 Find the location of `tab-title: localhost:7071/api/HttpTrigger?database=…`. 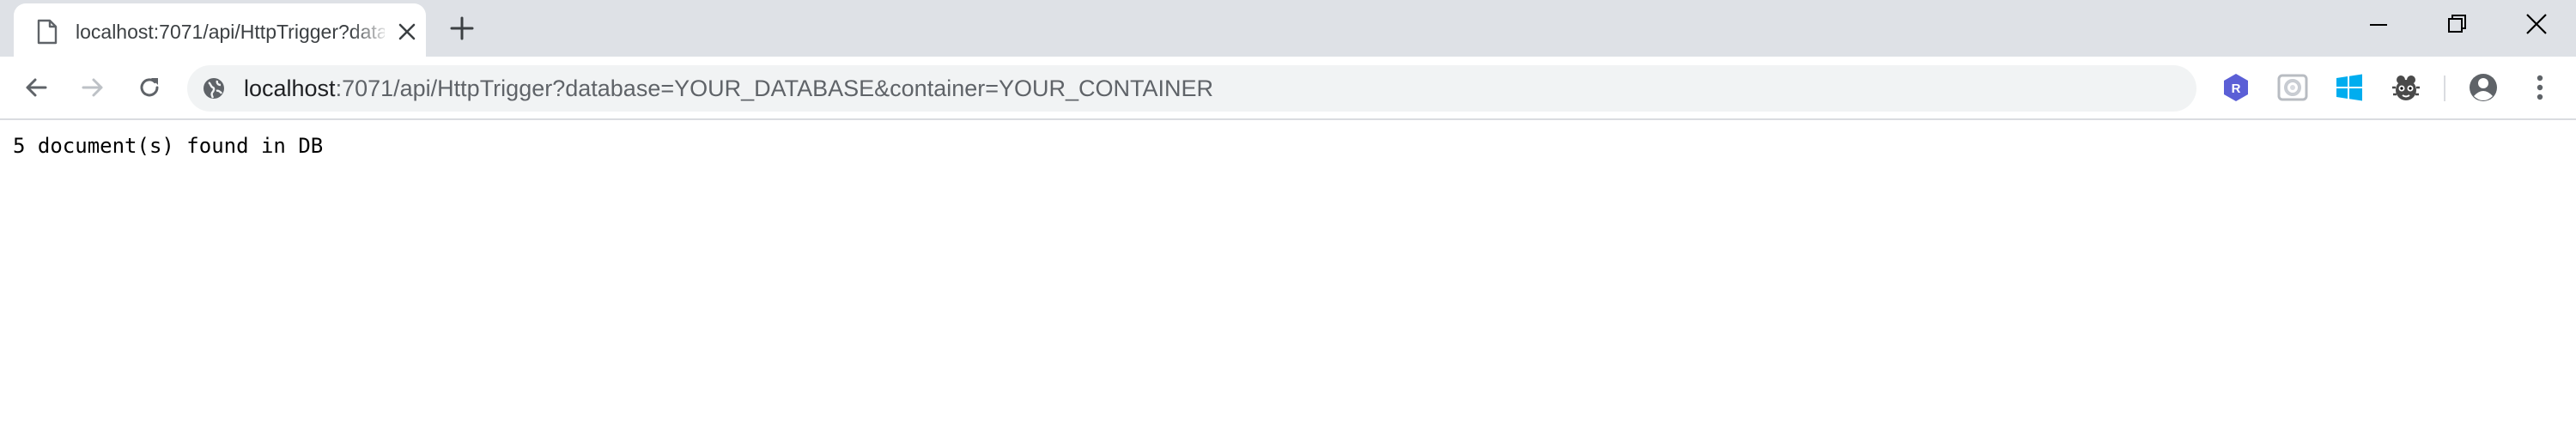

tab-title: localhost:7071/api/HttpTrigger?database=… is located at coordinates (230, 32).